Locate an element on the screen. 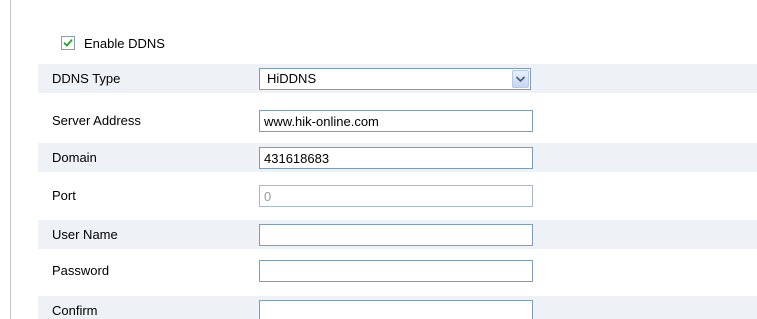 Image resolution: width=757 pixels, height=319 pixels. left-divider is located at coordinates (10, 159).